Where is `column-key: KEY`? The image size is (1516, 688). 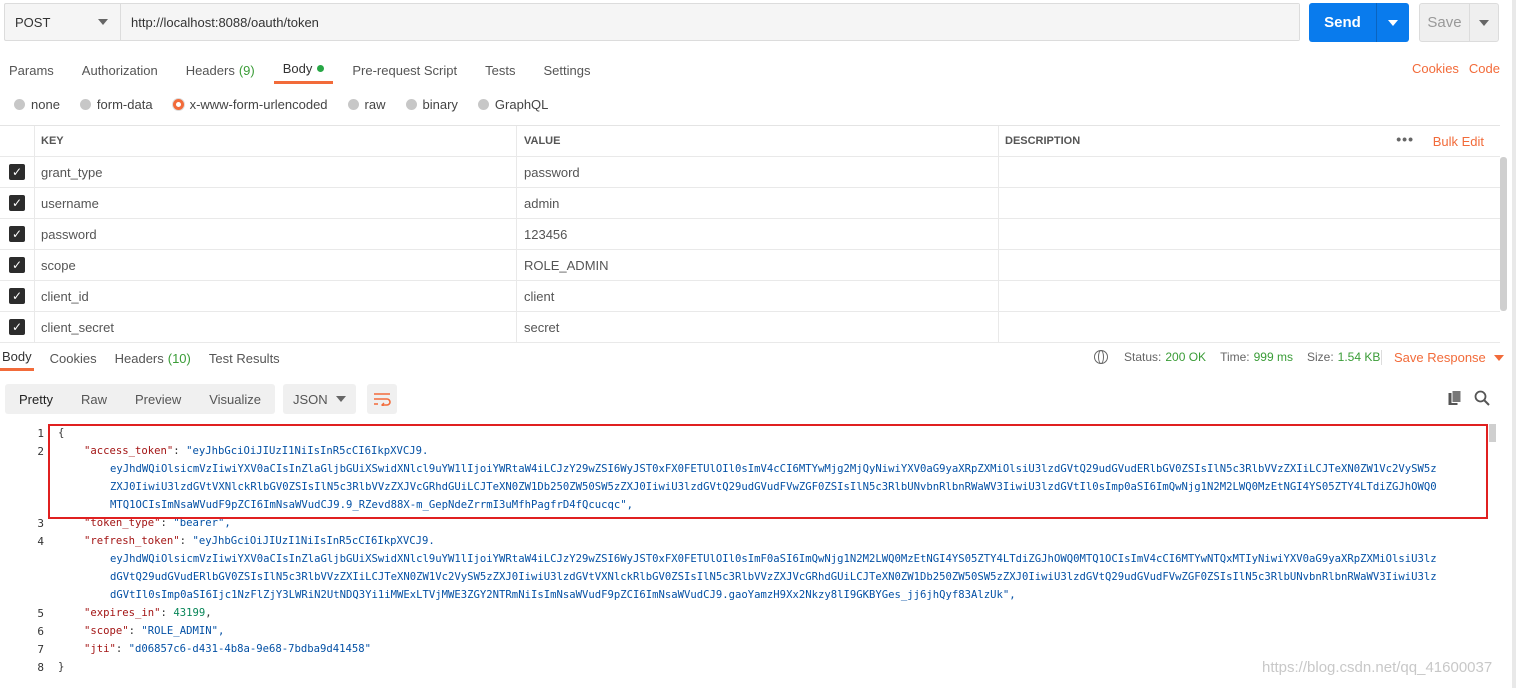 column-key: KEY is located at coordinates (276, 141).